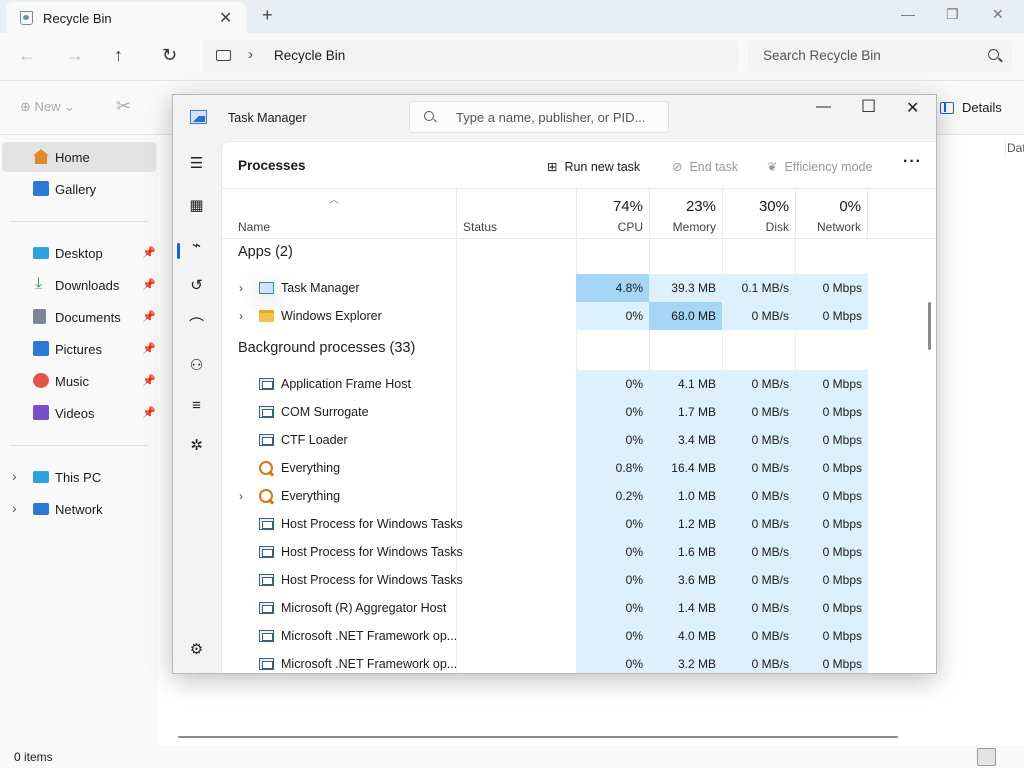 The image size is (1024, 768). I want to click on refresh-button: ↻, so click(169, 55).